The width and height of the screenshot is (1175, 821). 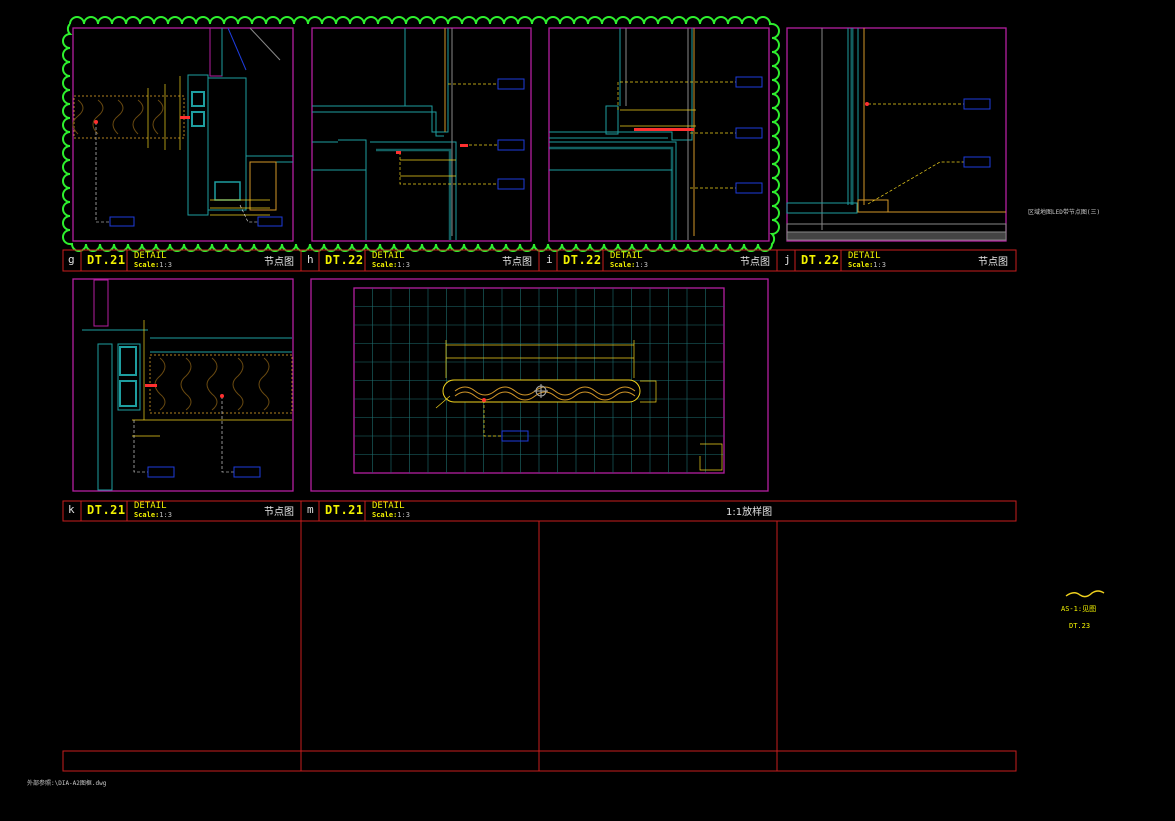 What do you see at coordinates (418, 134) in the screenshot?
I see `detail-h-drawing` at bounding box center [418, 134].